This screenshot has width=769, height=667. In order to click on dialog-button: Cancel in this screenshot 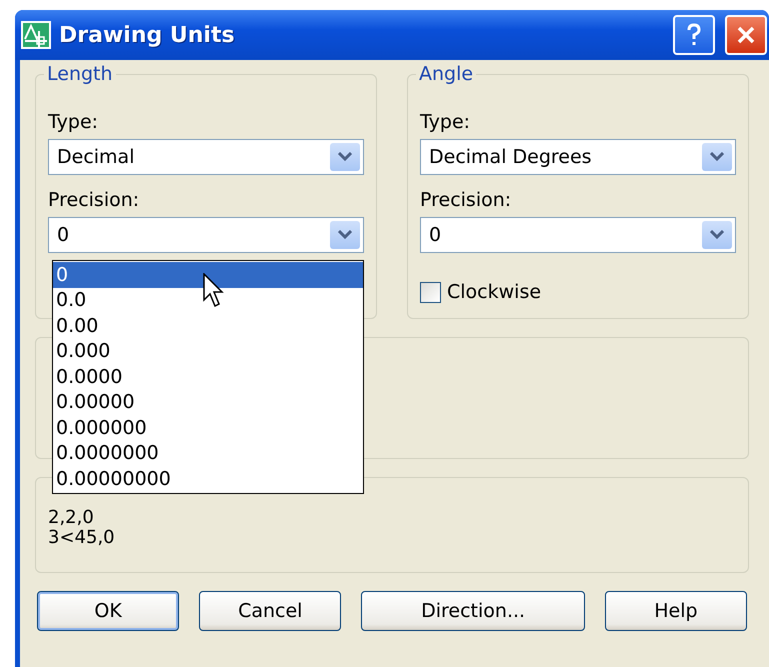, I will do `click(270, 611)`.